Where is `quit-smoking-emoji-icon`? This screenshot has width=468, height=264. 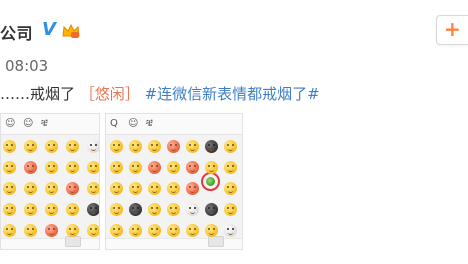
quit-smoking-emoji-icon is located at coordinates (210, 181).